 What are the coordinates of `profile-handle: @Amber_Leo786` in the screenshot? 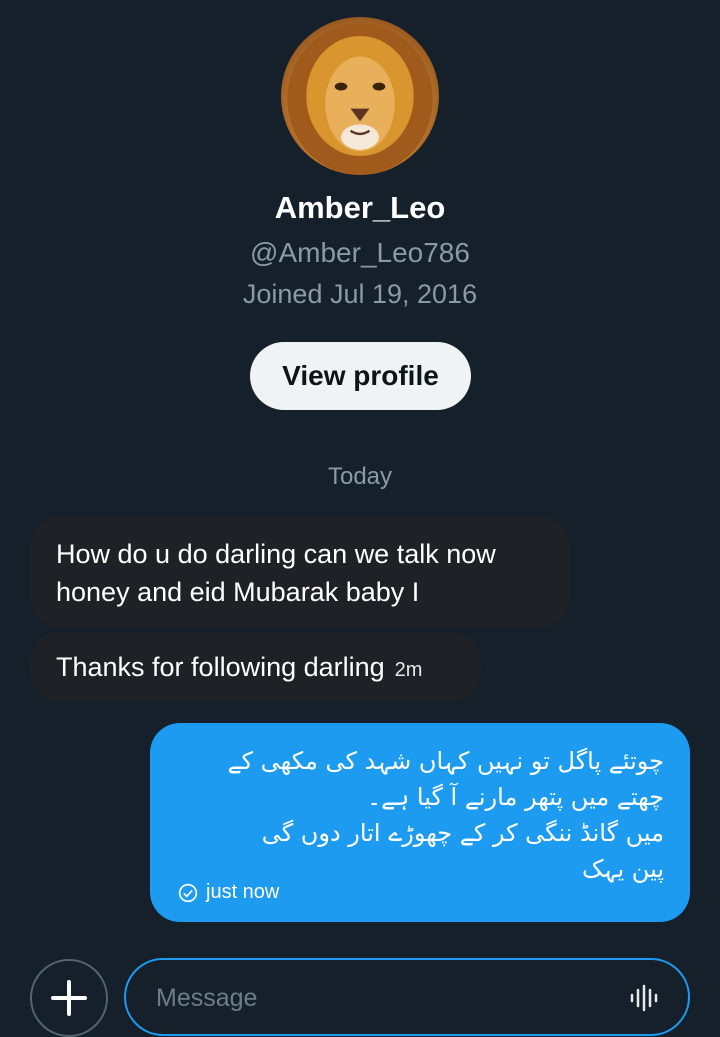 It's located at (360, 252).